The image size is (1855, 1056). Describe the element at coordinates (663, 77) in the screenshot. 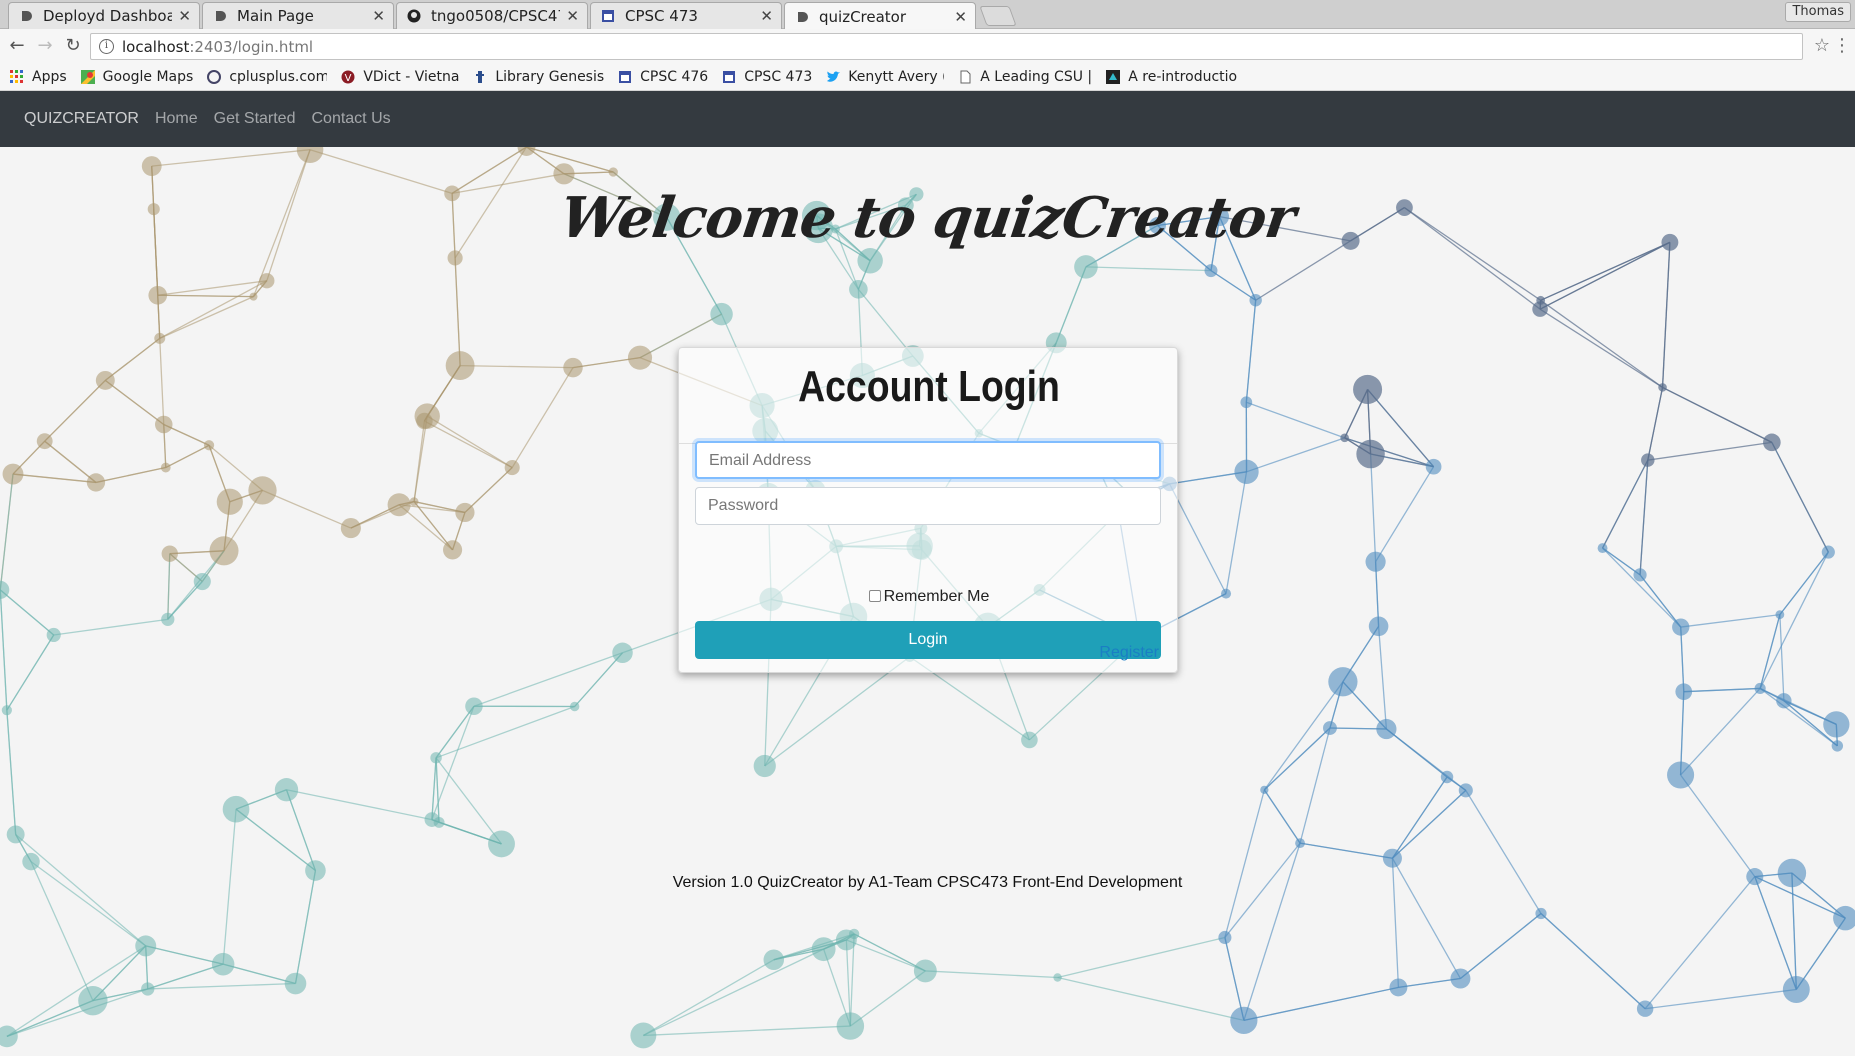

I see `bookmark-cpsc476: CPSC 476` at that location.